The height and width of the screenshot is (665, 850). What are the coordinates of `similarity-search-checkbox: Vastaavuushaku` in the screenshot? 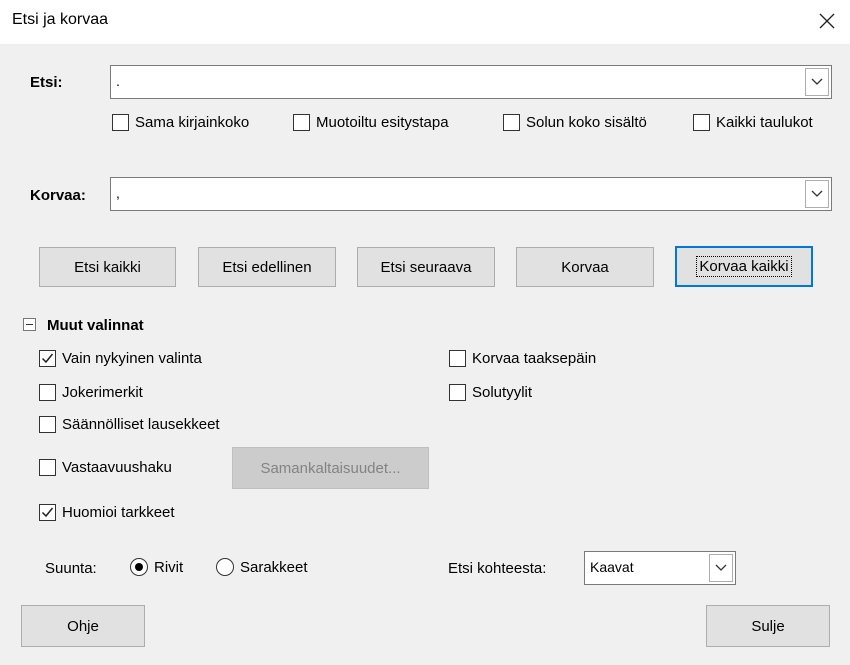 It's located at (105, 467).